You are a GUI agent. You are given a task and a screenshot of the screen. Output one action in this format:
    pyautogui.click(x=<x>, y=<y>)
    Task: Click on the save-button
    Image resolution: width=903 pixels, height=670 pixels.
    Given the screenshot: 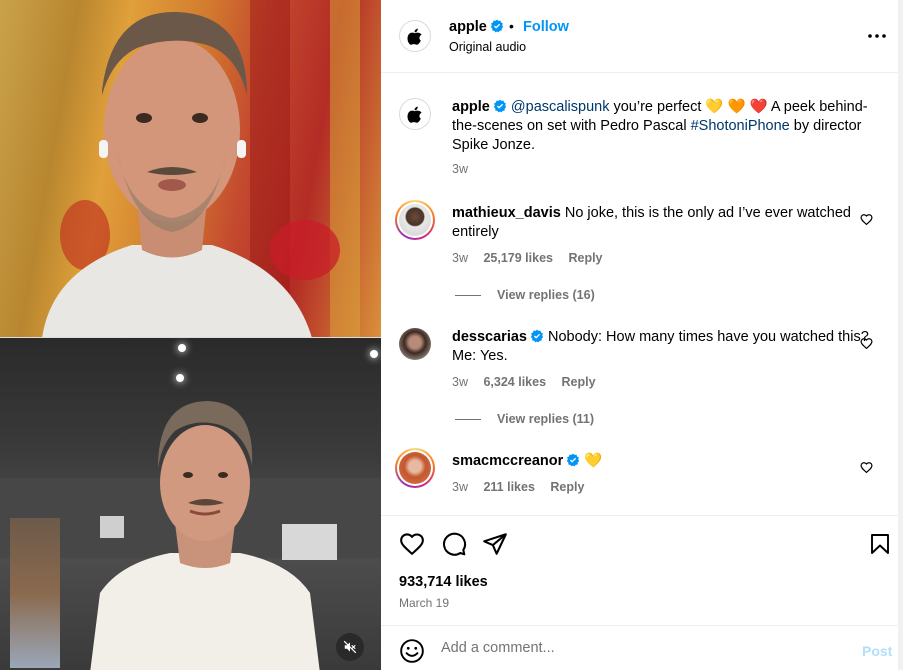 What is the action you would take?
    pyautogui.click(x=880, y=544)
    